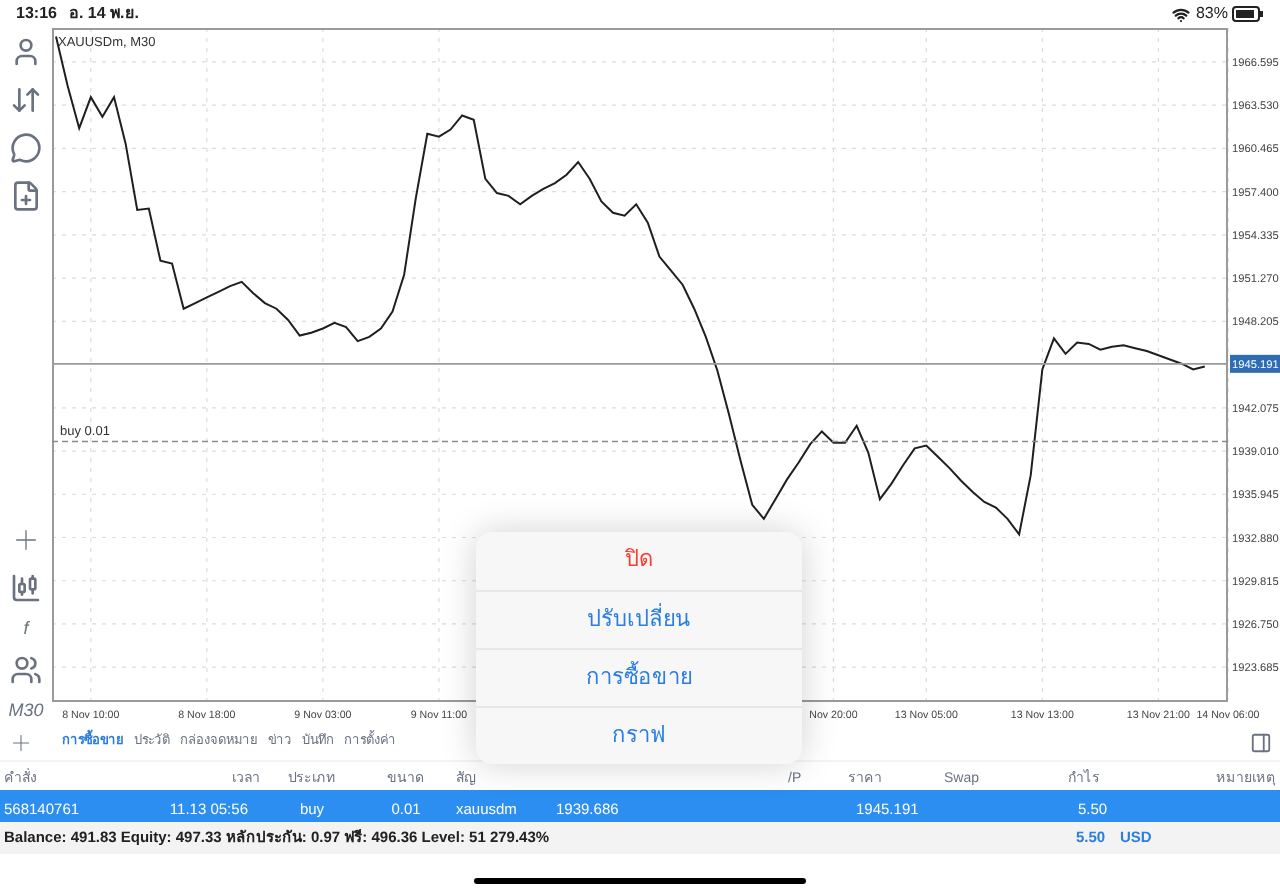 The width and height of the screenshot is (1280, 894). What do you see at coordinates (639, 677) in the screenshot?
I see `menu-item: การซื้อขาย` at bounding box center [639, 677].